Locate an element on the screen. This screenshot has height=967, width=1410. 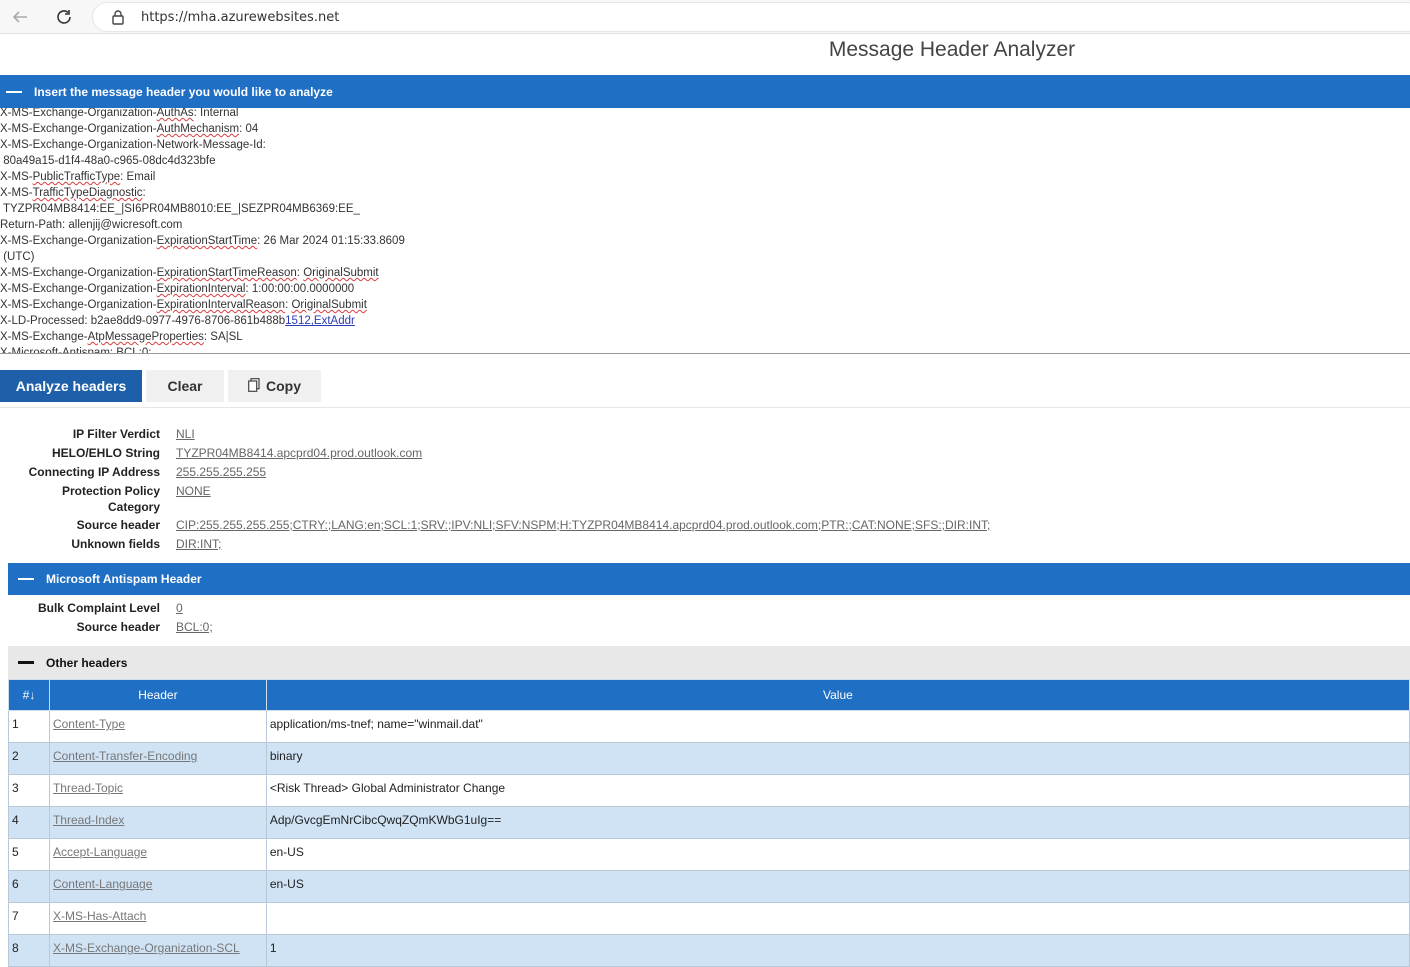
row-num: 2 is located at coordinates (29, 758).